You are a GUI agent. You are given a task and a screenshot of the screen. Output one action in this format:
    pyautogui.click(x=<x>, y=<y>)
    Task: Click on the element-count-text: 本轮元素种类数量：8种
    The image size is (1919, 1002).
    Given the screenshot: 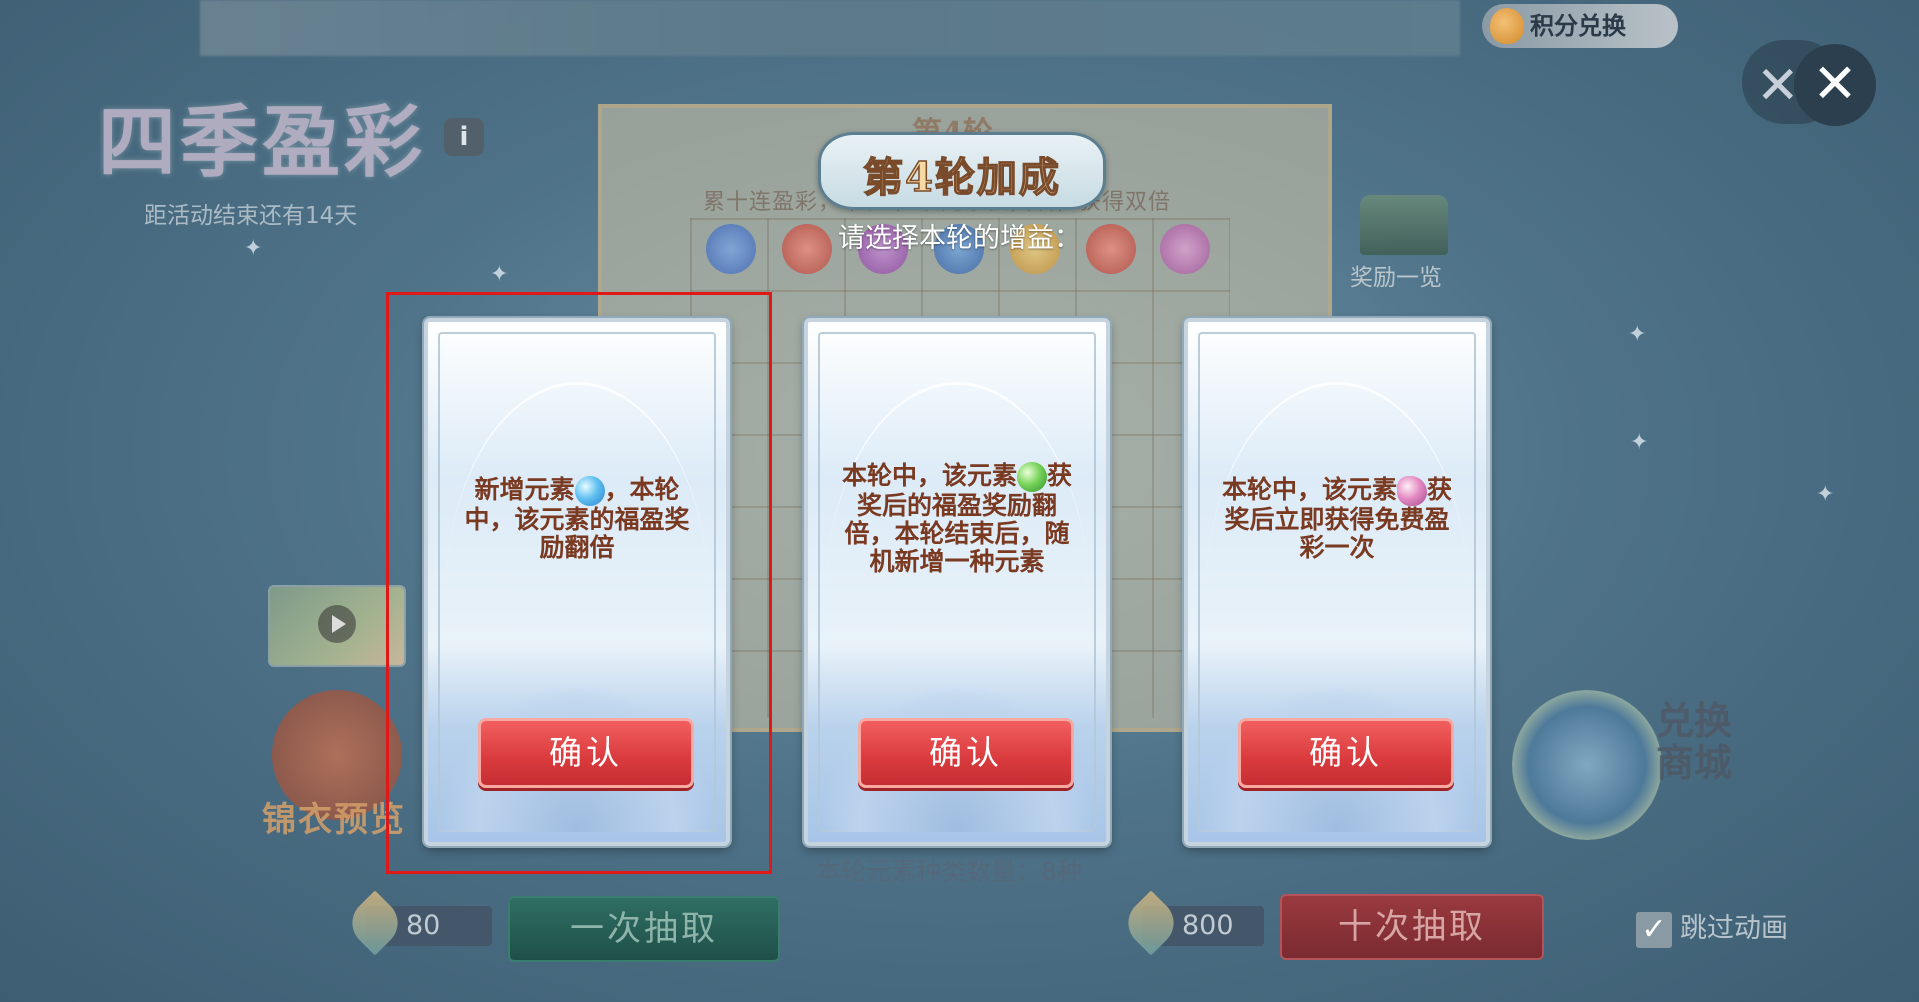 What is the action you would take?
    pyautogui.click(x=949, y=871)
    